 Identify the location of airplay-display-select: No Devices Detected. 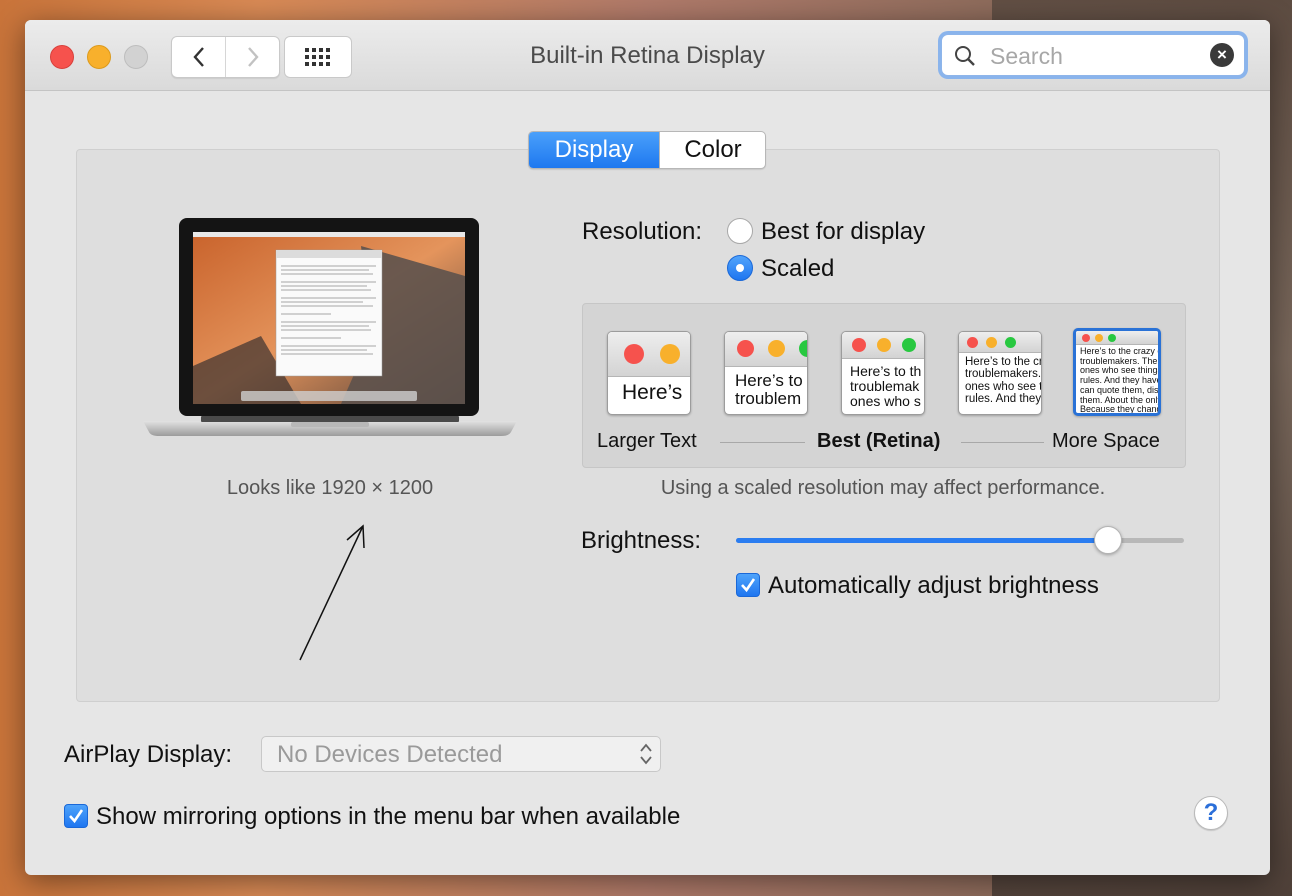
(461, 754).